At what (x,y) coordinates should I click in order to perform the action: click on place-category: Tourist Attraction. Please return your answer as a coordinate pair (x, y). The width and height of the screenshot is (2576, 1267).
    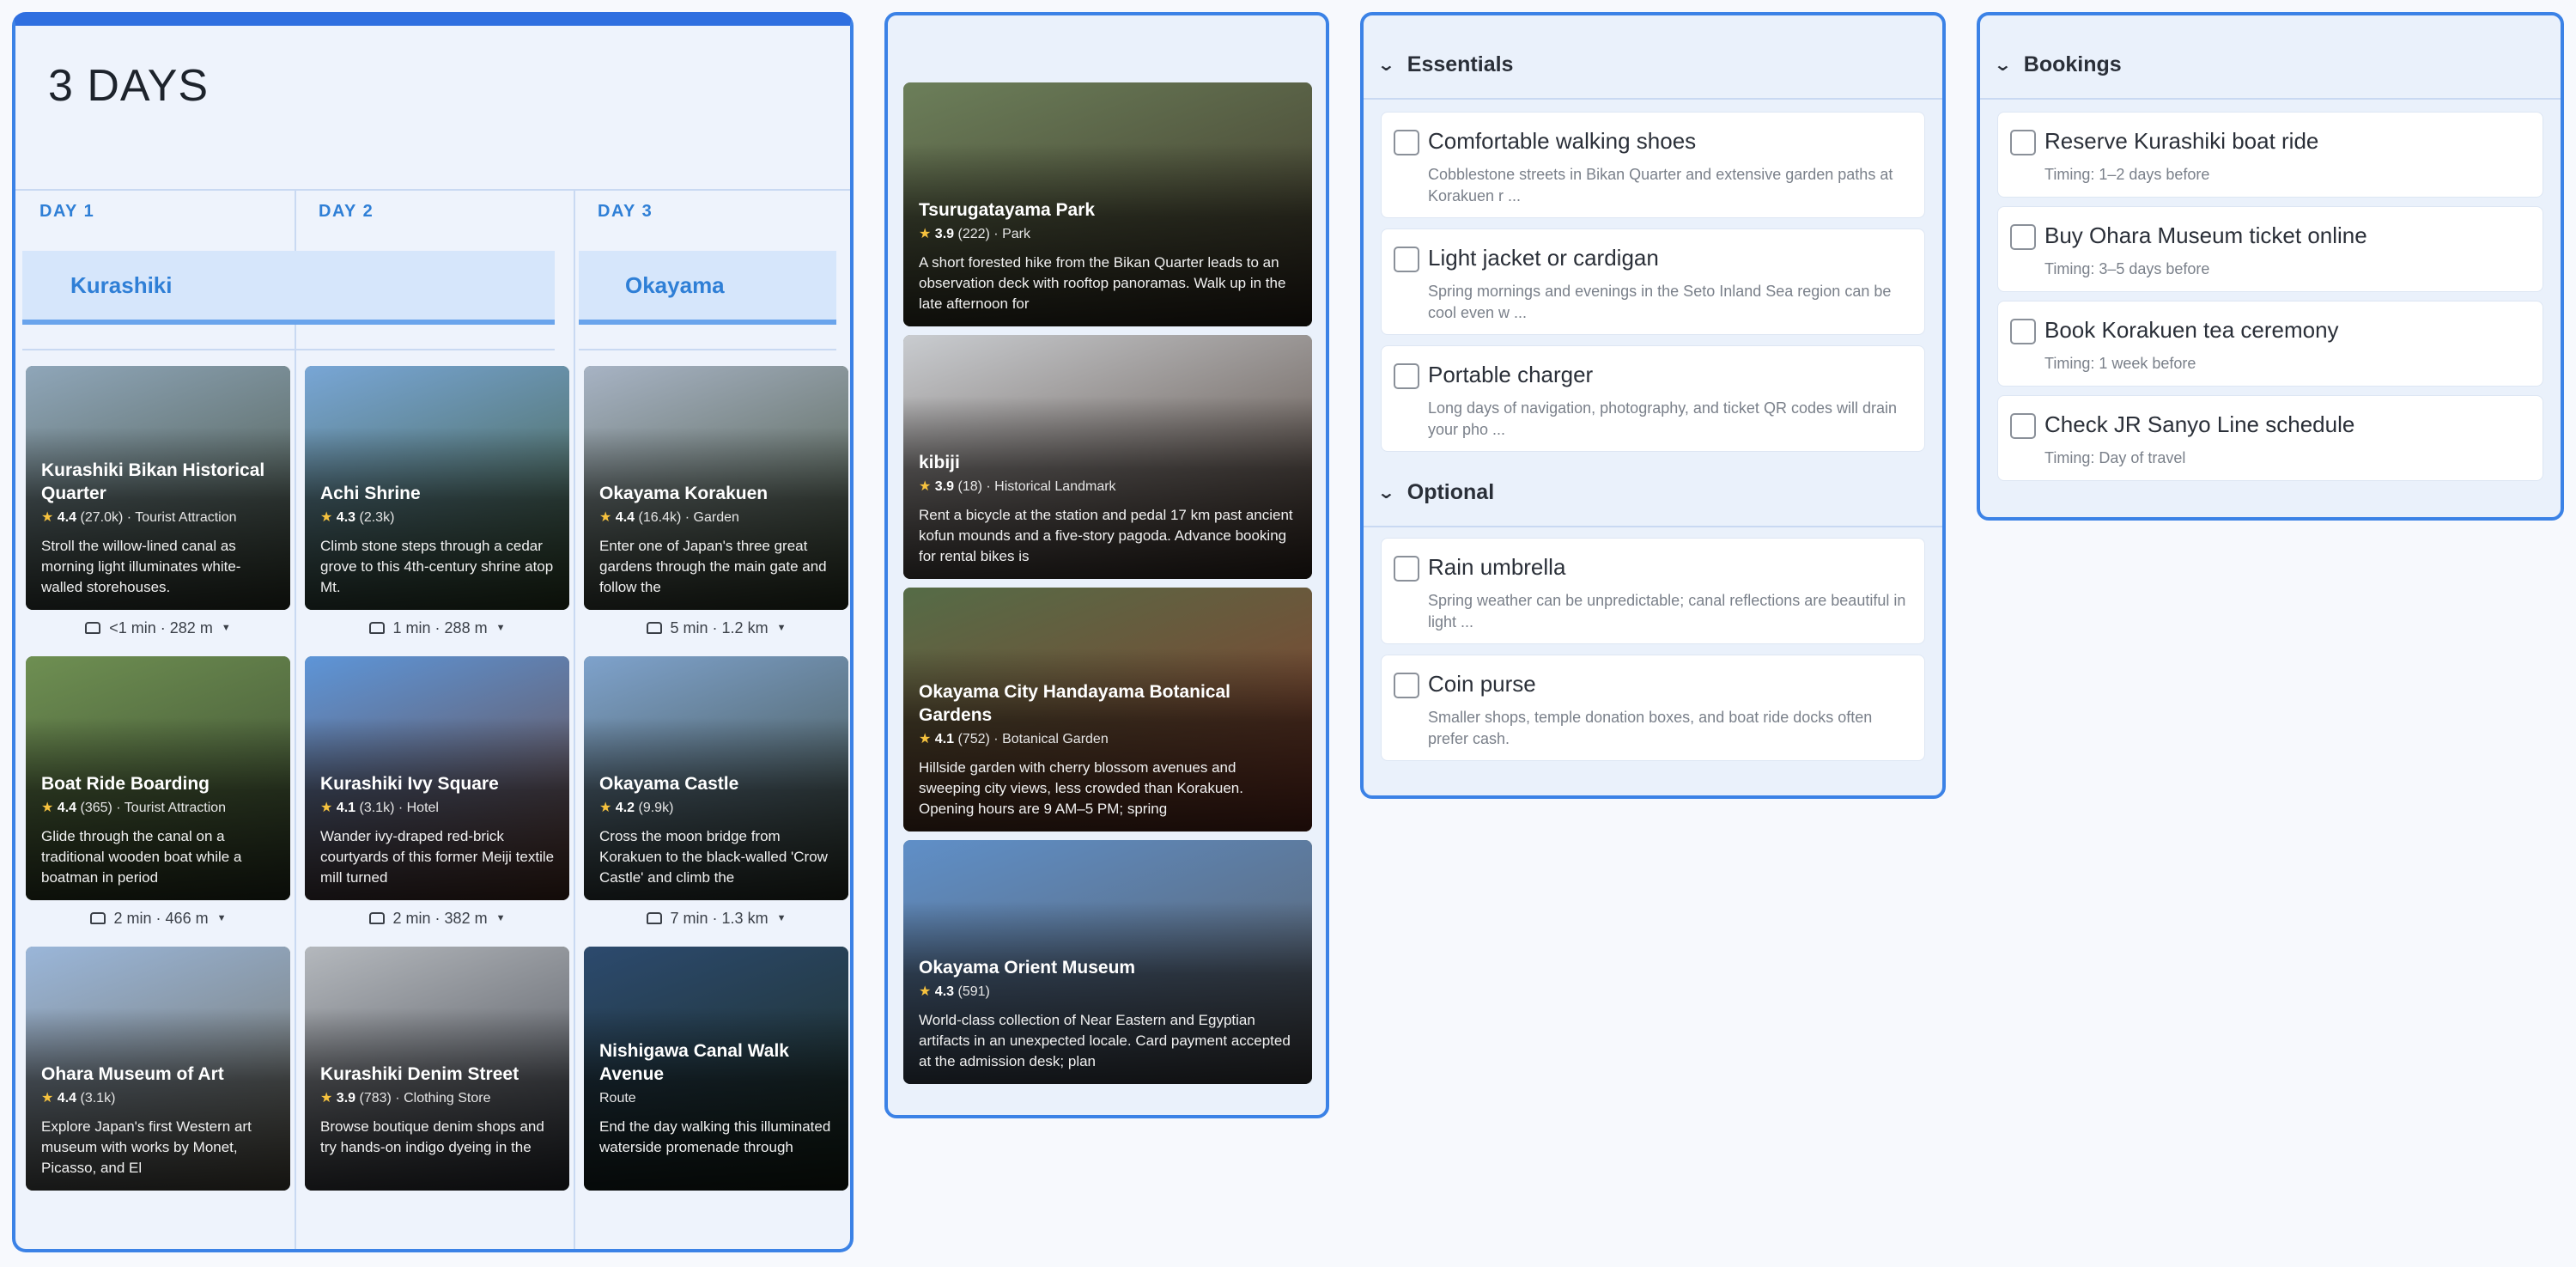
    Looking at the image, I should click on (186, 517).